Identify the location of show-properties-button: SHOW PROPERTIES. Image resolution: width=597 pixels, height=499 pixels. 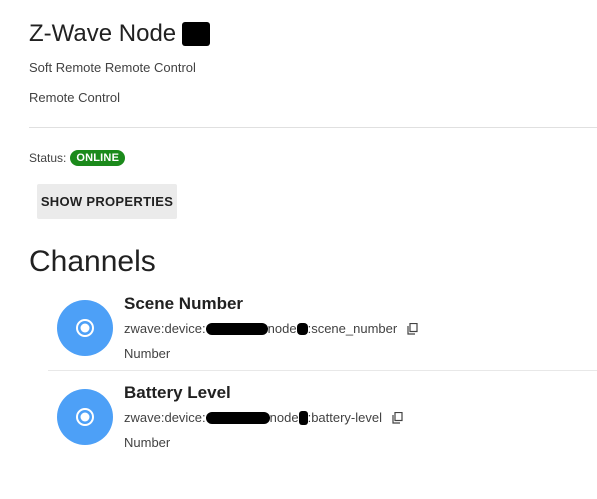
(107, 201).